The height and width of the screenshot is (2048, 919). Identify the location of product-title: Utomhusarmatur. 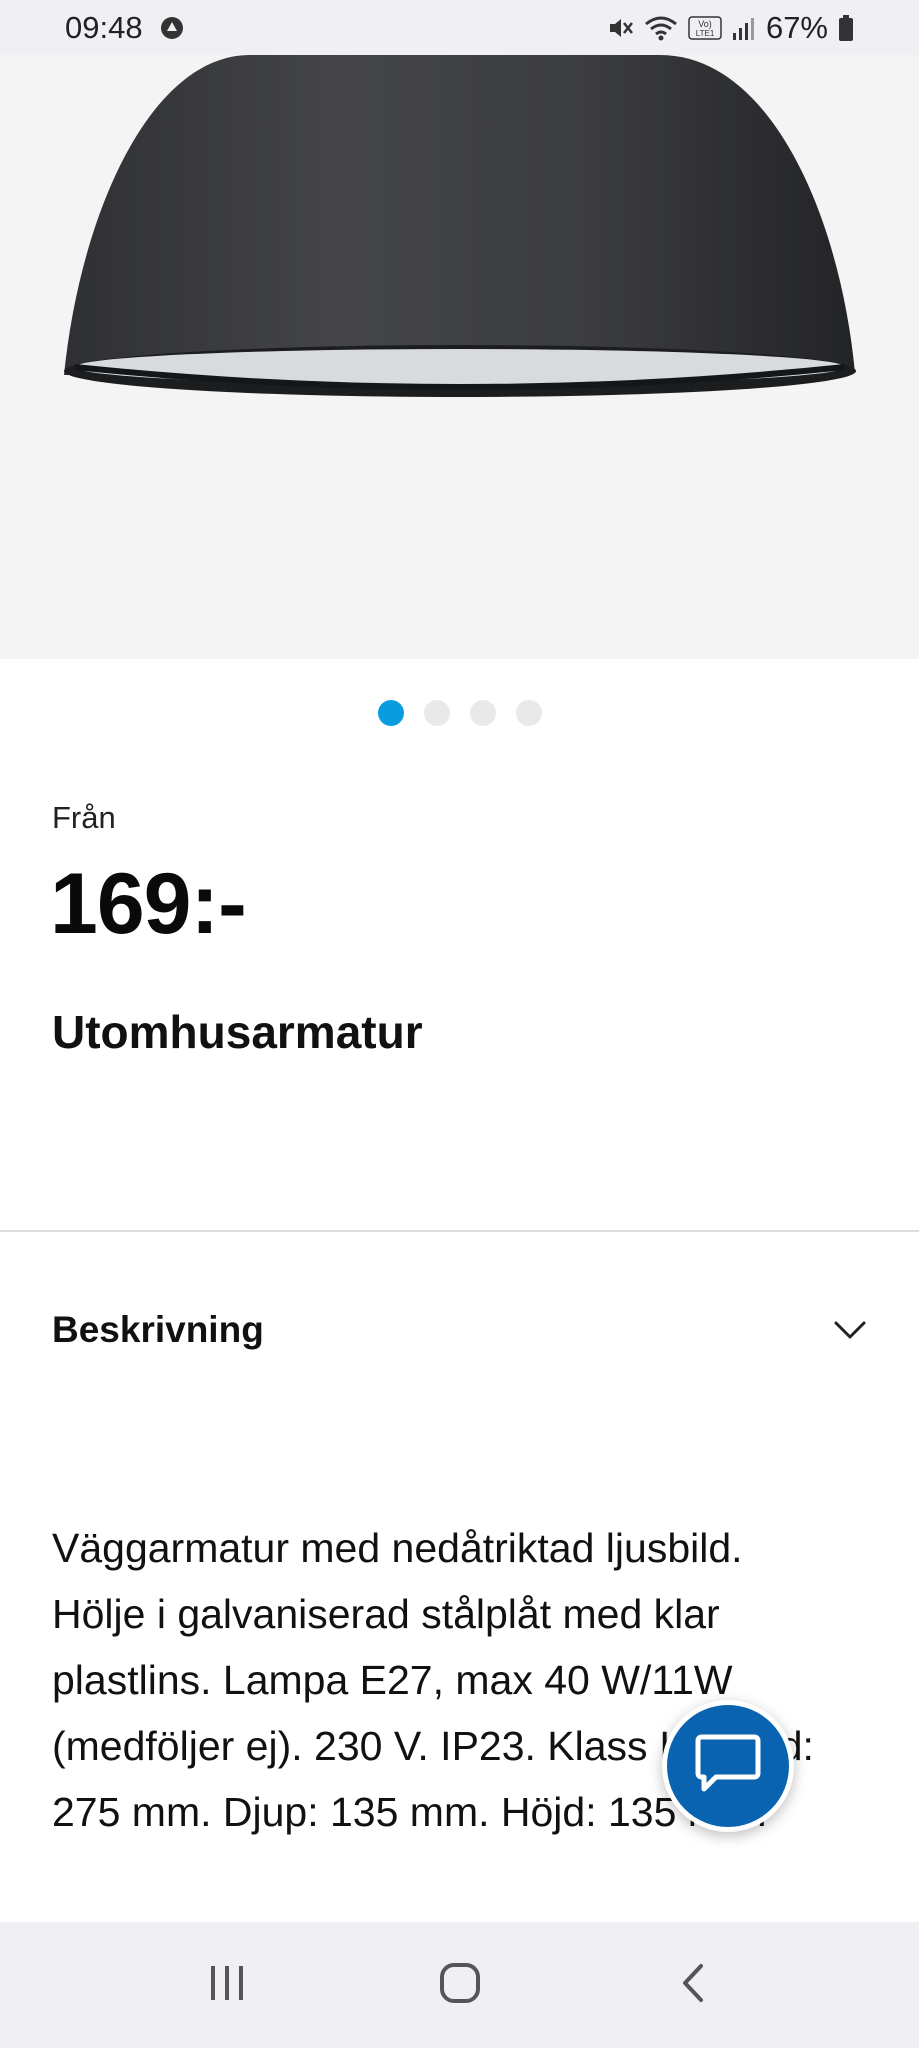
(237, 1032).